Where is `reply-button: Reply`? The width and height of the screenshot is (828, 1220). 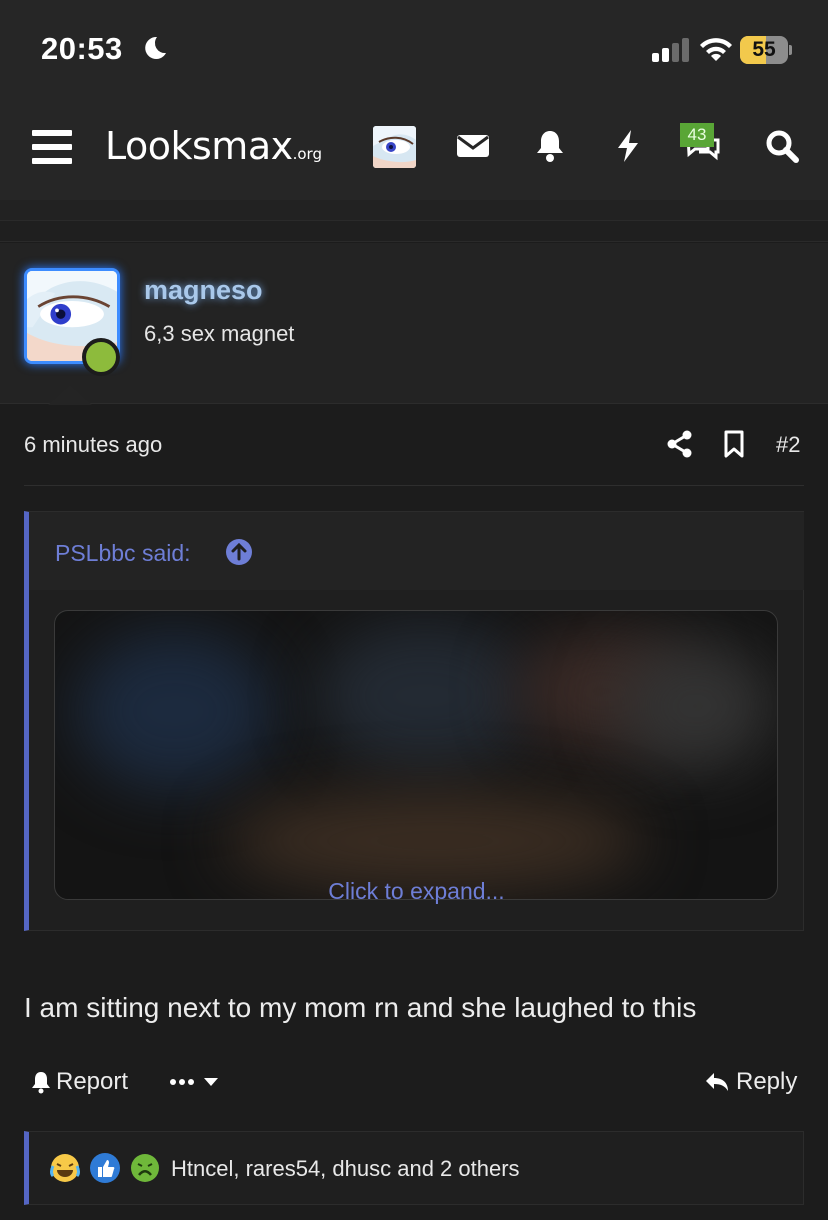 reply-button: Reply is located at coordinates (750, 1082).